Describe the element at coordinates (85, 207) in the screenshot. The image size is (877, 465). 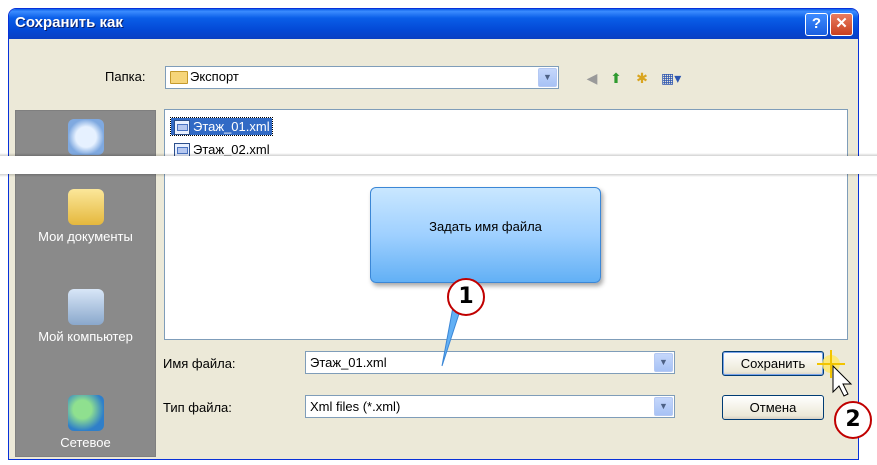
I see `my-documents-icon` at that location.